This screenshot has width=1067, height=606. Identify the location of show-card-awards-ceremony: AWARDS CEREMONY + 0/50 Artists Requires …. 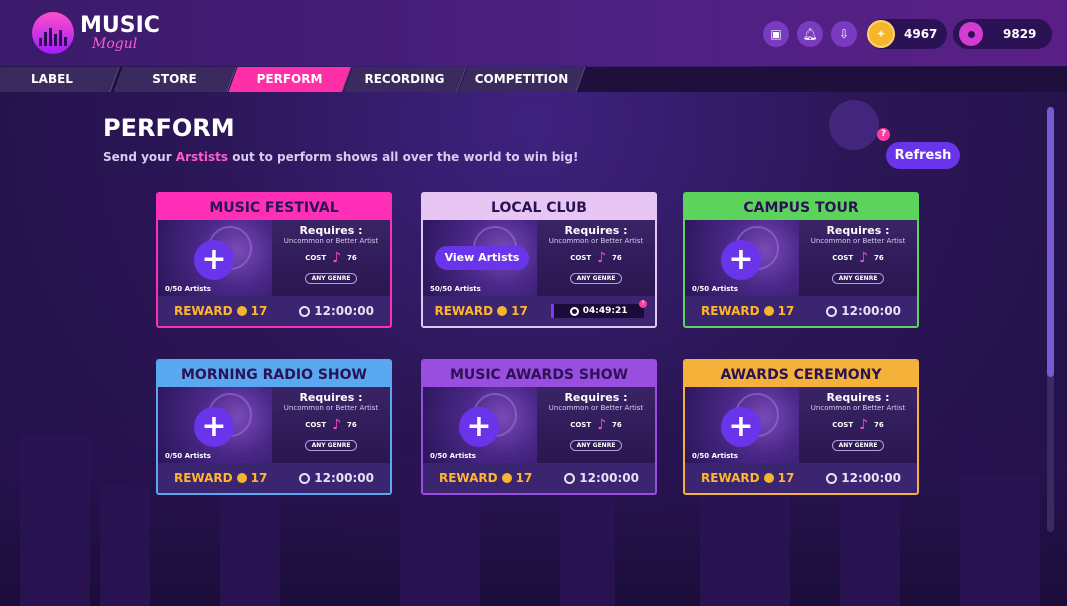
(801, 427).